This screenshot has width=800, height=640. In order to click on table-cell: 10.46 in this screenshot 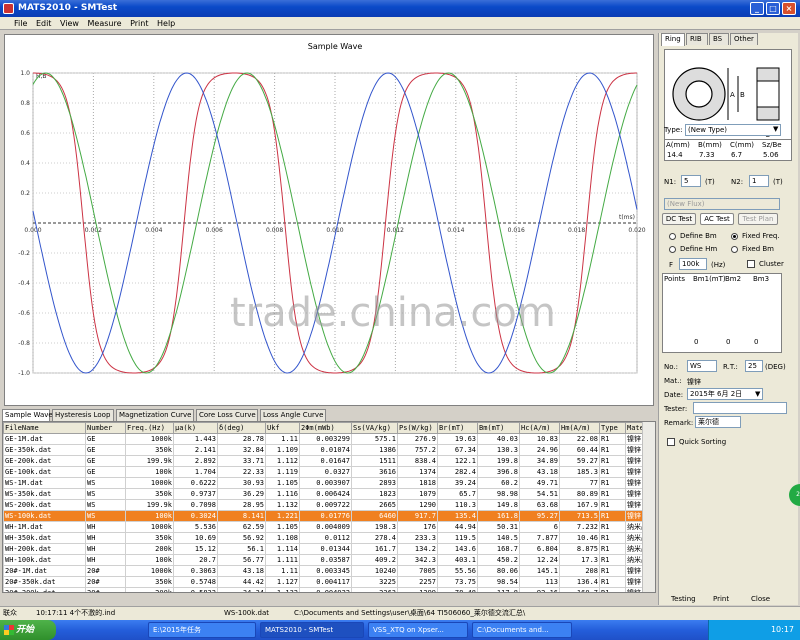, I will do `click(579, 538)`.